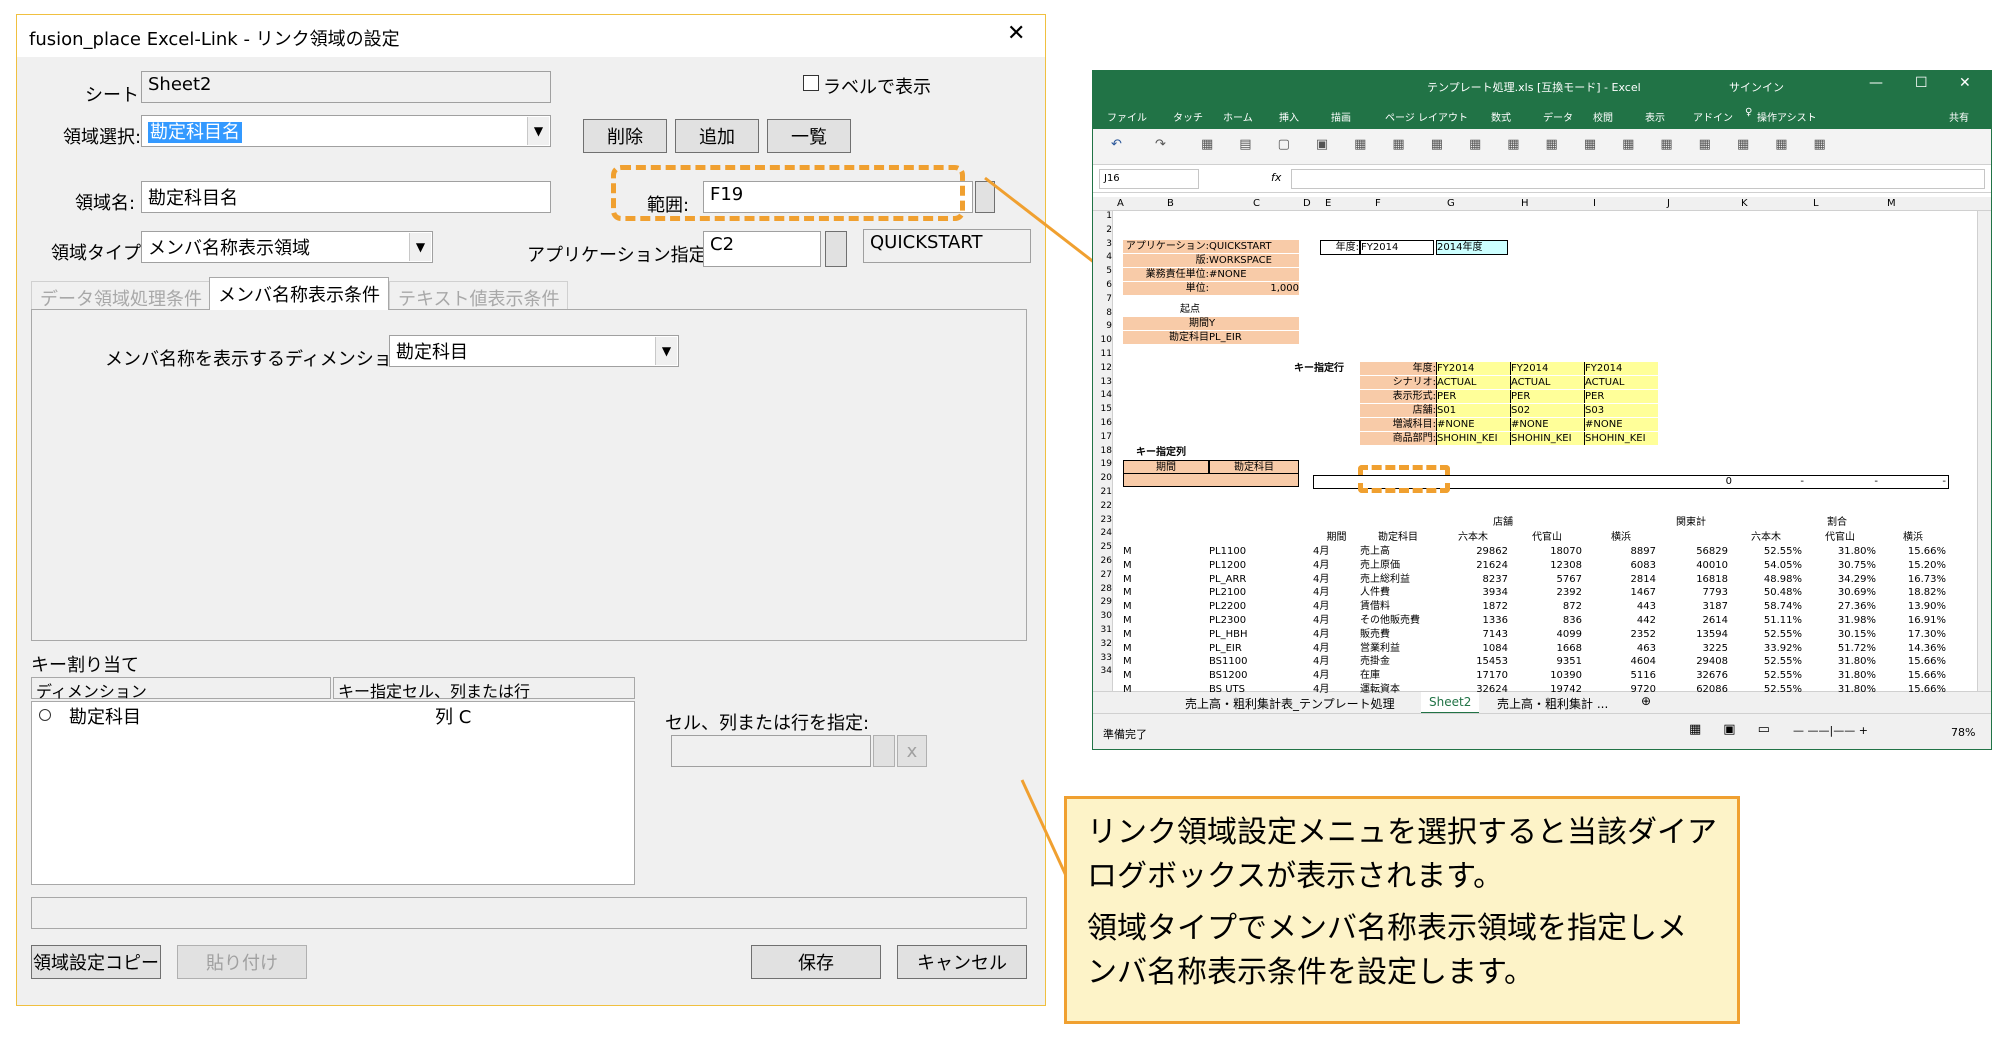 The height and width of the screenshot is (1038, 1999). I want to click on row-number: 33, so click(1103, 659).